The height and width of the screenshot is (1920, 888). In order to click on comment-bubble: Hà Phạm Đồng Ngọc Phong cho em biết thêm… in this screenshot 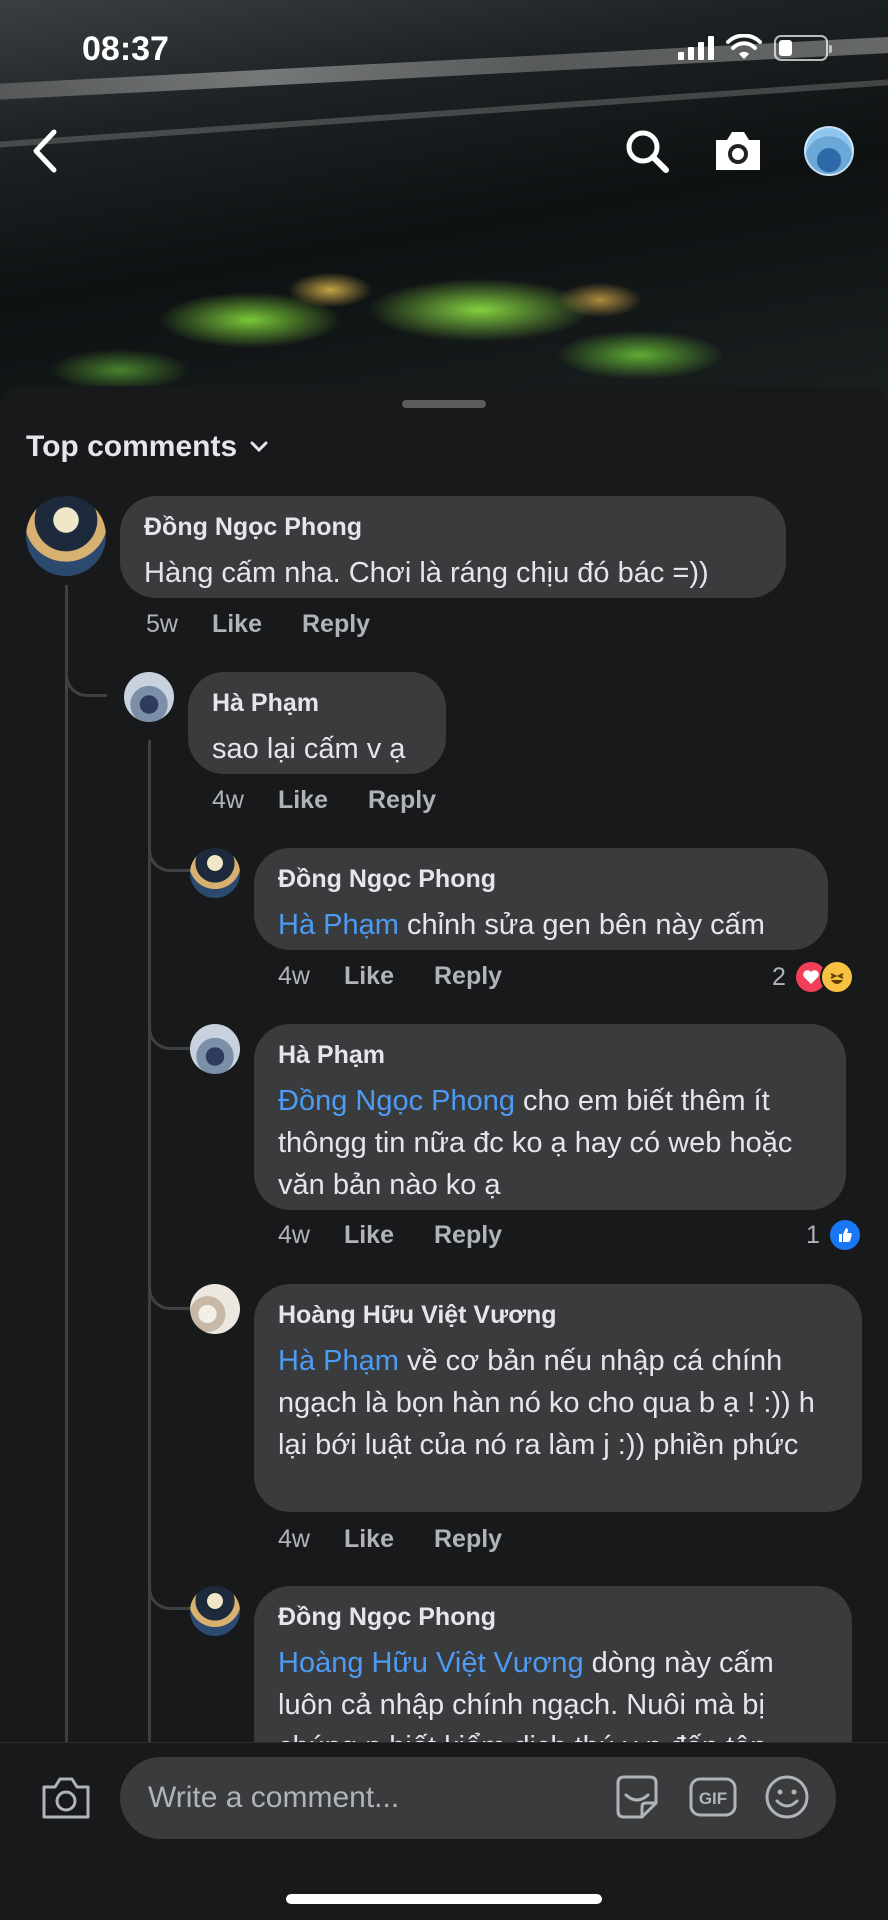, I will do `click(550, 1117)`.